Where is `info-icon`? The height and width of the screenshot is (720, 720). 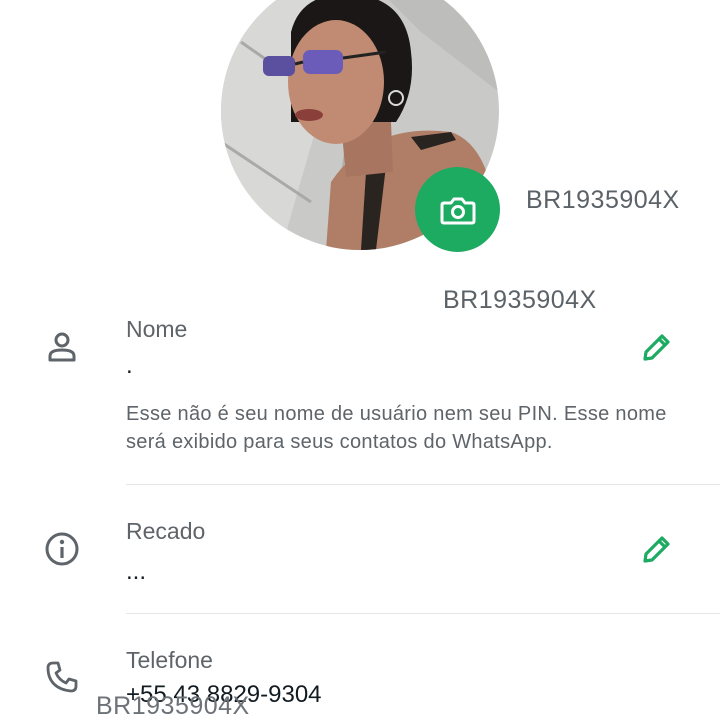 info-icon is located at coordinates (62, 549).